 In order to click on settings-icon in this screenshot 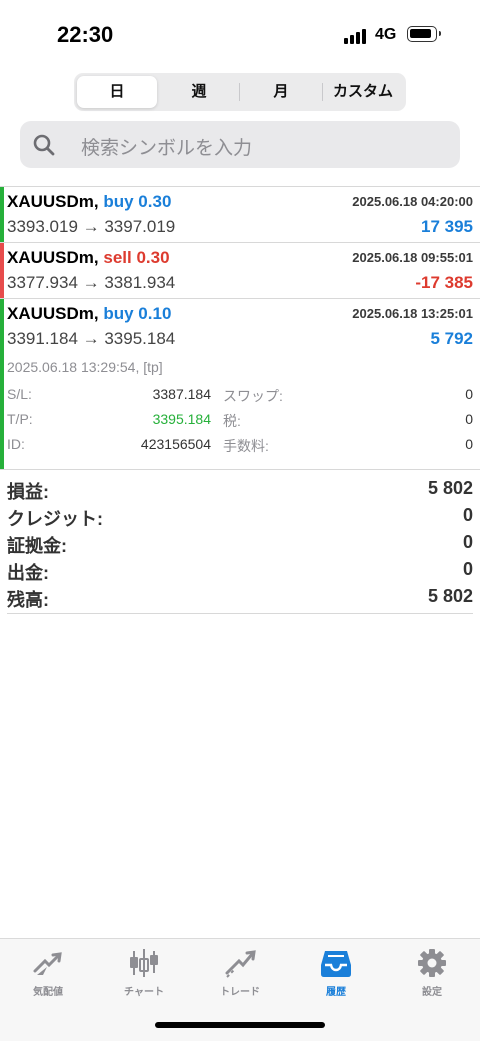, I will do `click(432, 963)`.